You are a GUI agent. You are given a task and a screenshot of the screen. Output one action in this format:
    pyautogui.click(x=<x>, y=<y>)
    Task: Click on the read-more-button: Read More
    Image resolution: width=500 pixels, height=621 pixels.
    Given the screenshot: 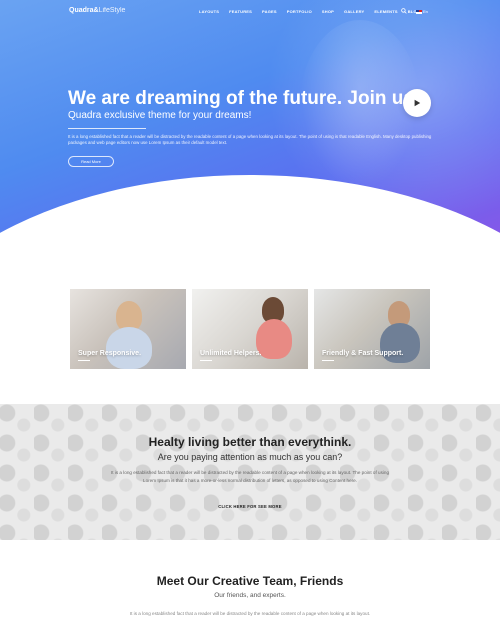 What is the action you would take?
    pyautogui.click(x=91, y=161)
    